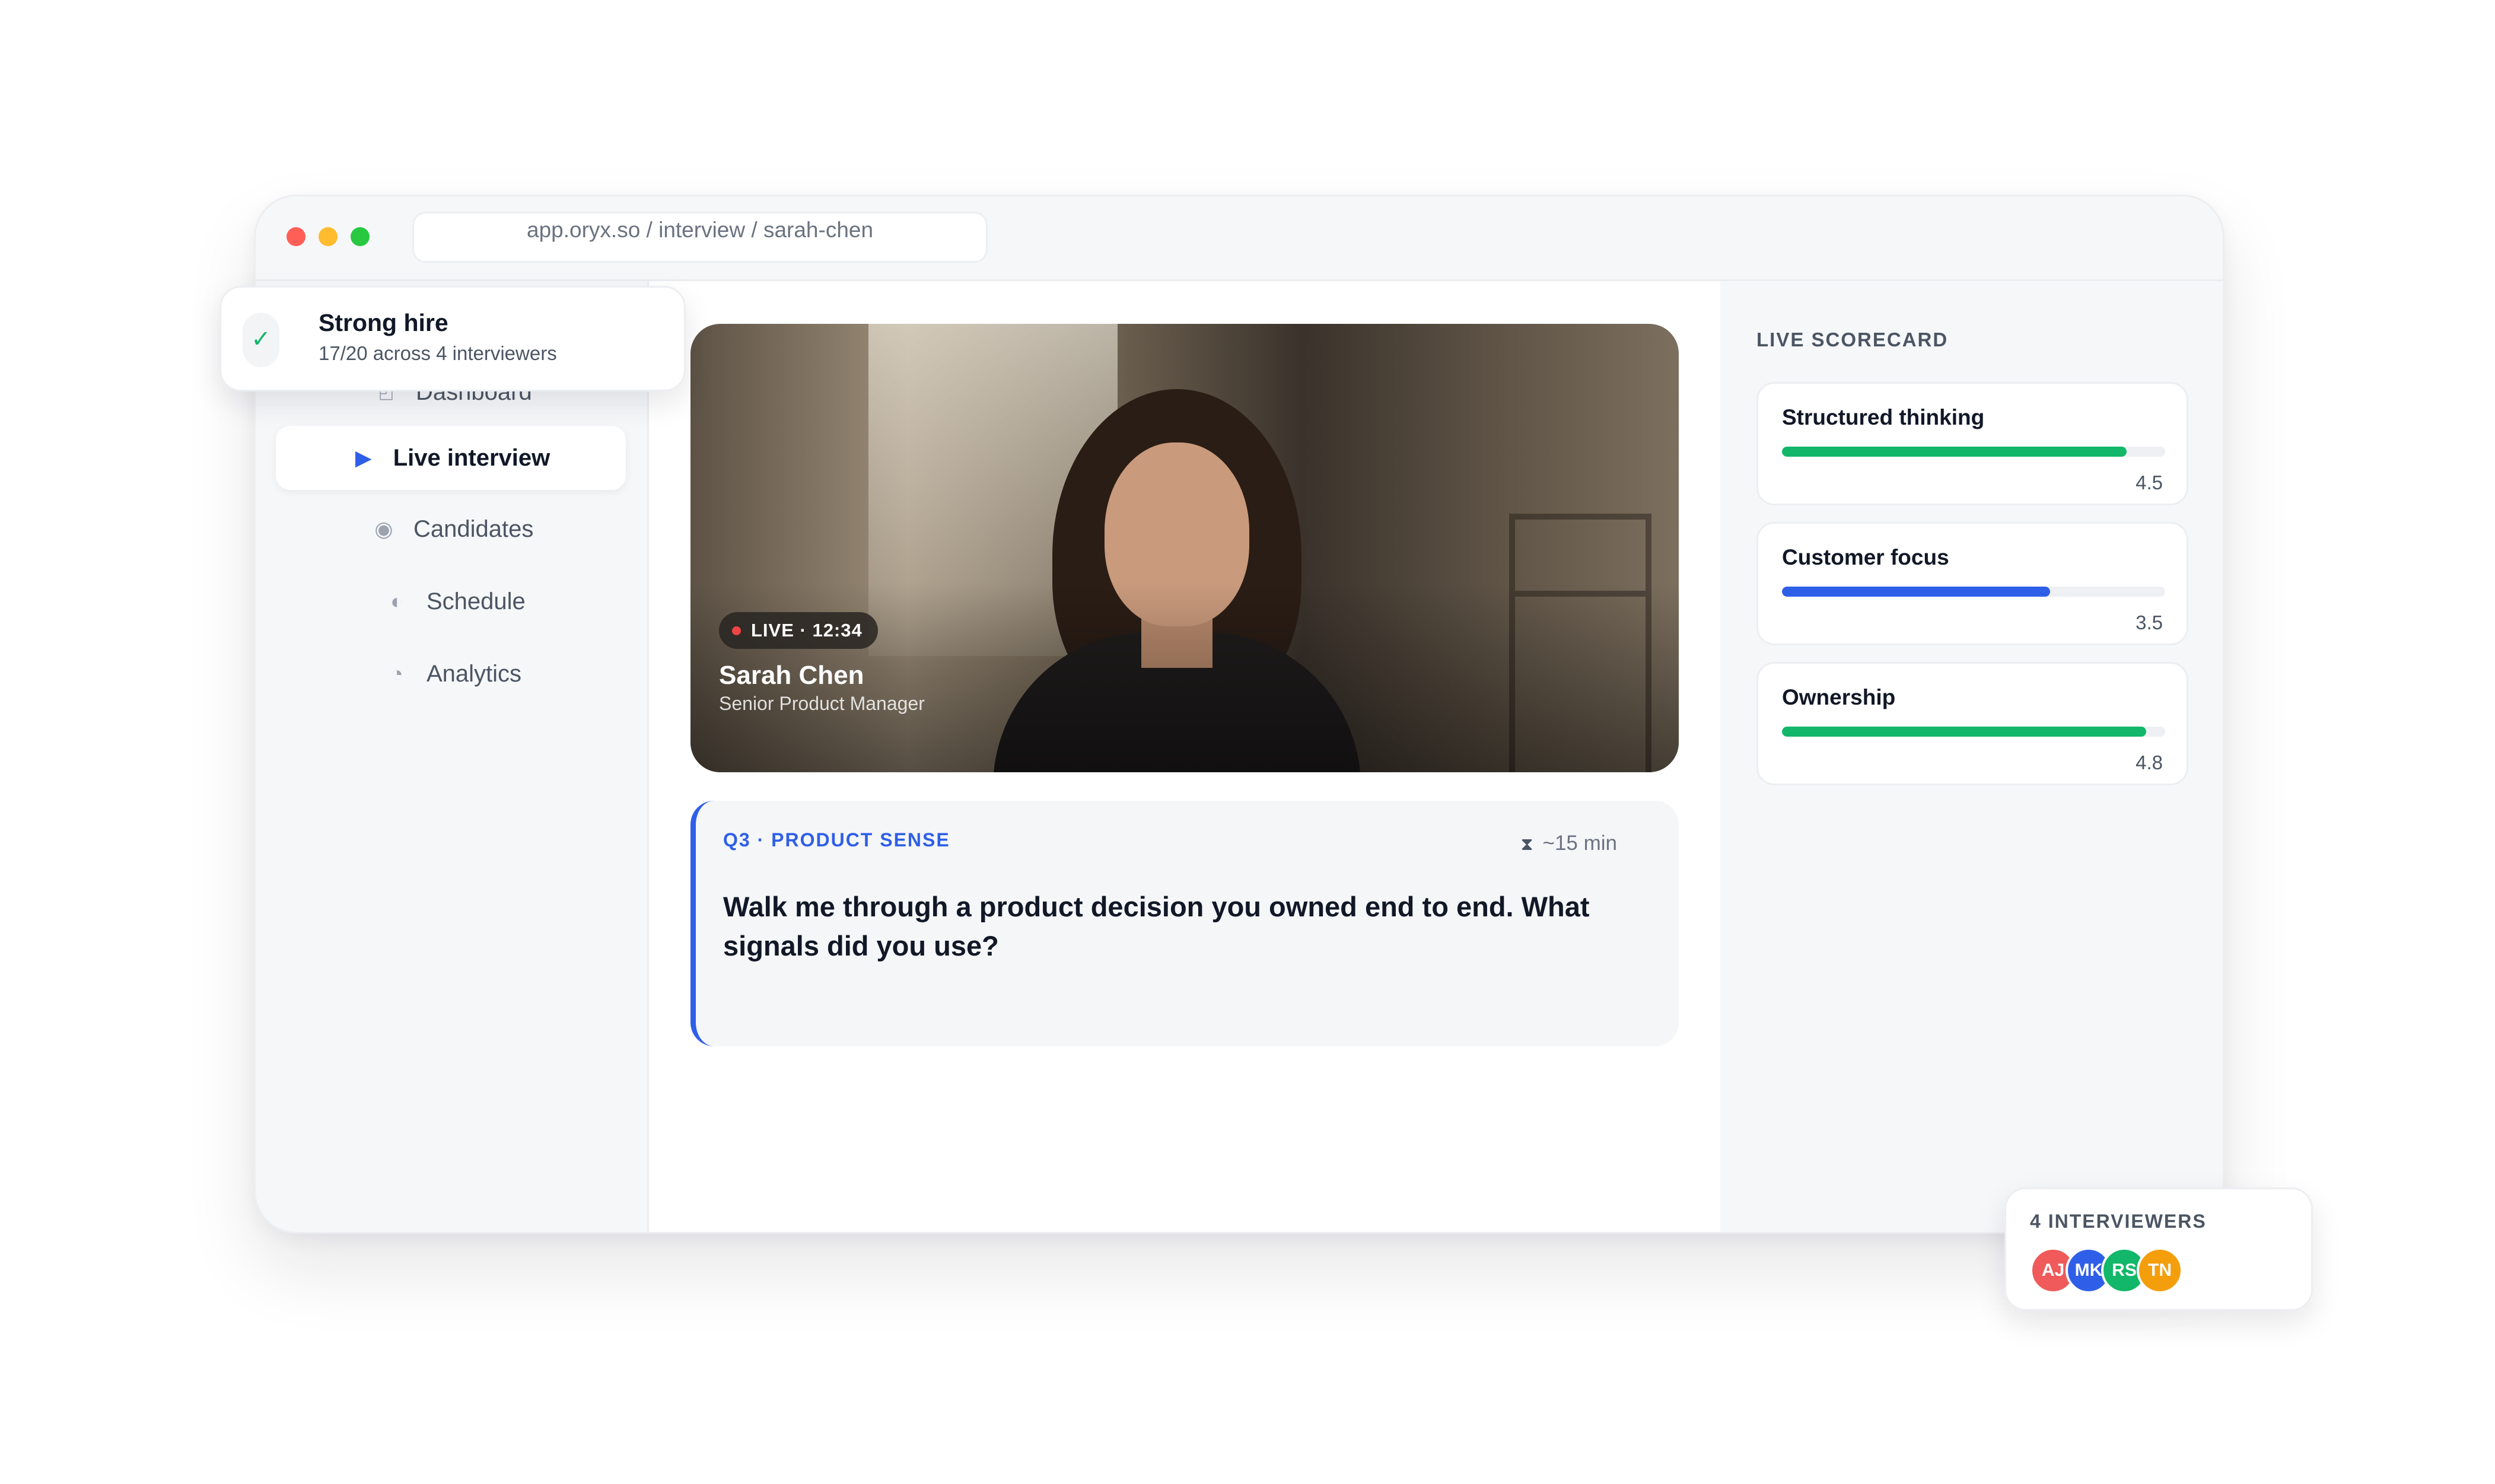 Image resolution: width=2495 pixels, height=1484 pixels. What do you see at coordinates (476, 601) in the screenshot?
I see `sidebar-item-label: Schedule` at bounding box center [476, 601].